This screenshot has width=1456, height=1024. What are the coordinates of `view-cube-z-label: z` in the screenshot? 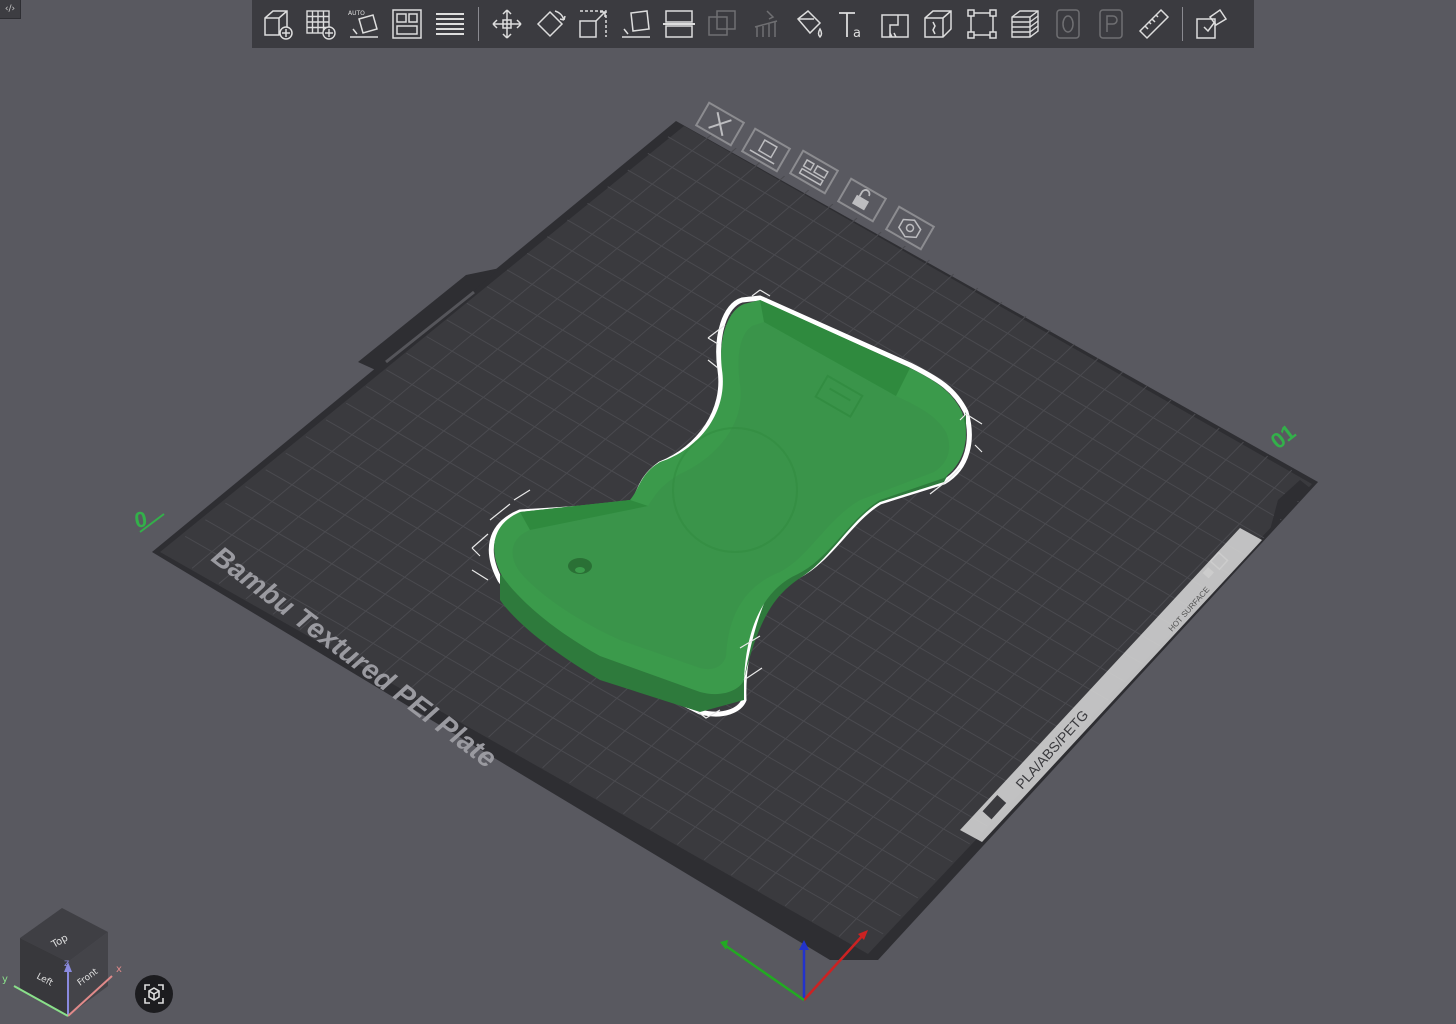 It's located at (66, 963).